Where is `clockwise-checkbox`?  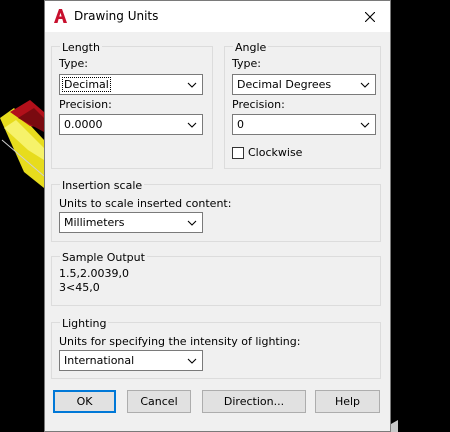
clockwise-checkbox is located at coordinates (238, 153).